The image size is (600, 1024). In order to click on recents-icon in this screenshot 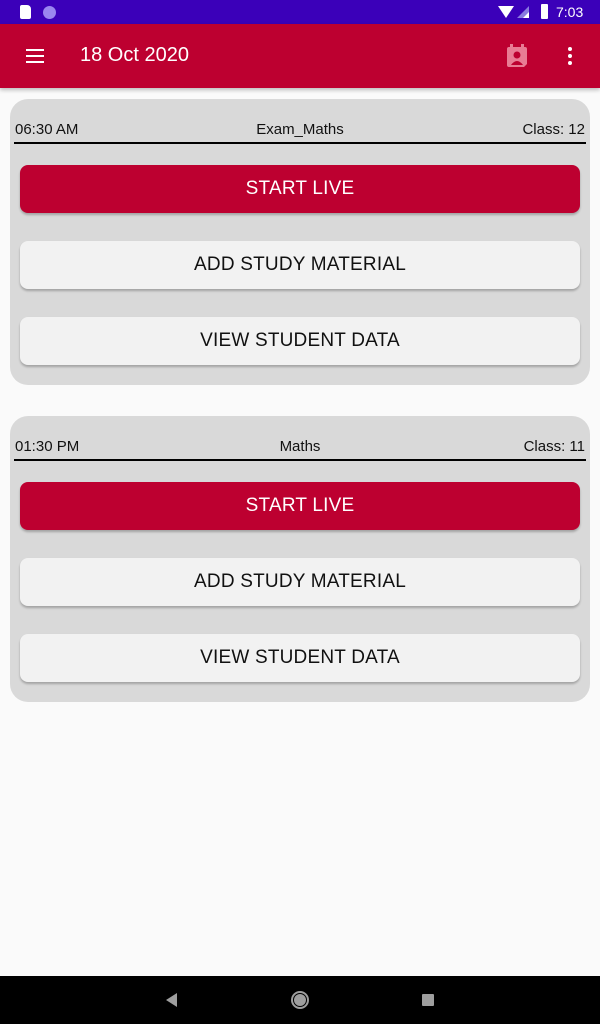, I will do `click(428, 1000)`.